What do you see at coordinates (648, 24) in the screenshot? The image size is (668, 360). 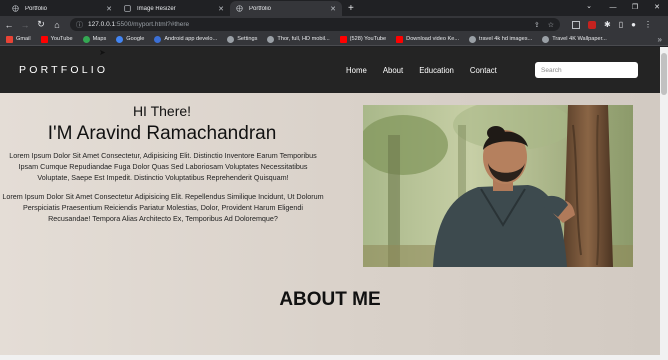 I see `menu-kebab-icon: ⋮` at bounding box center [648, 24].